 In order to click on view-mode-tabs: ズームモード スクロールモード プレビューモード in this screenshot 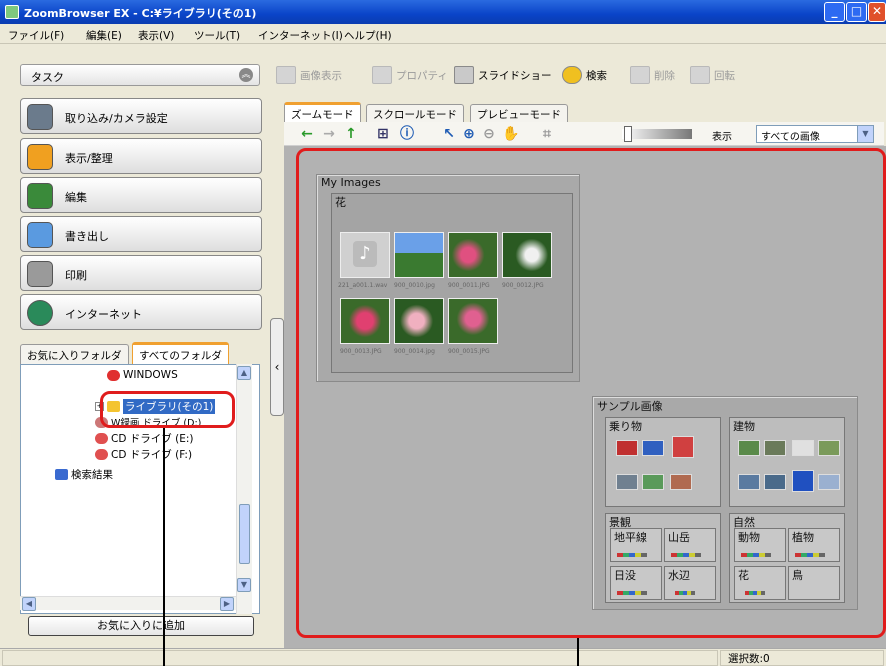, I will do `click(584, 112)`.